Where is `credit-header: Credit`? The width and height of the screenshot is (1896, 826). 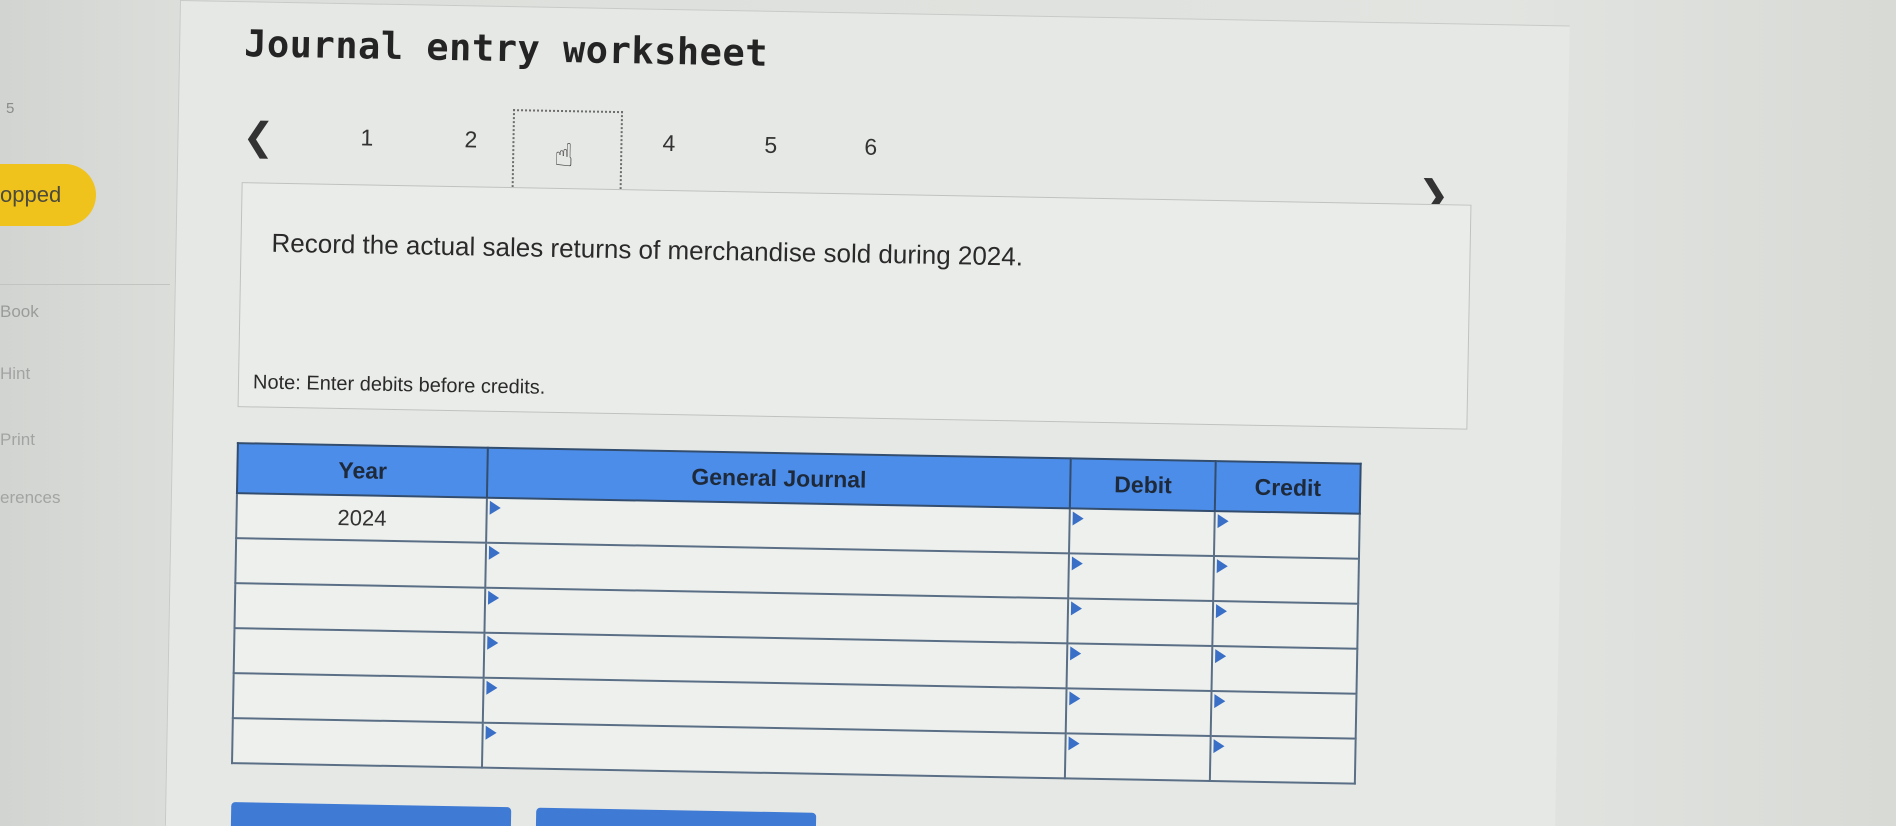
credit-header: Credit is located at coordinates (1287, 487).